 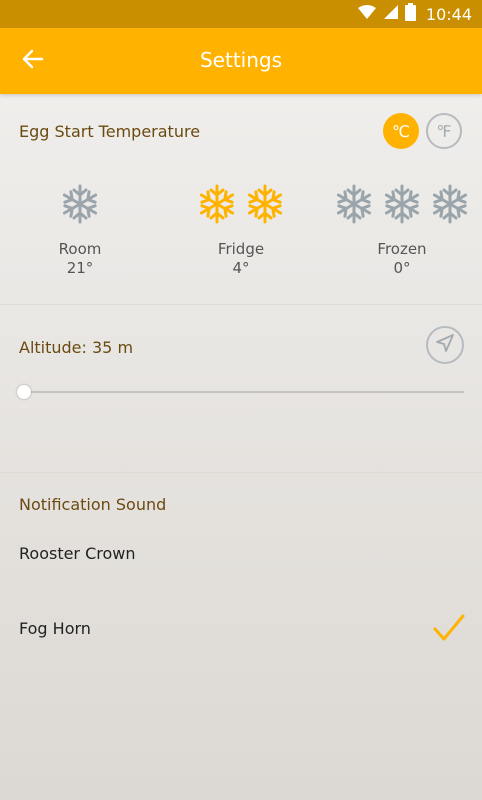 What do you see at coordinates (391, 14) in the screenshot?
I see `signal-icon` at bounding box center [391, 14].